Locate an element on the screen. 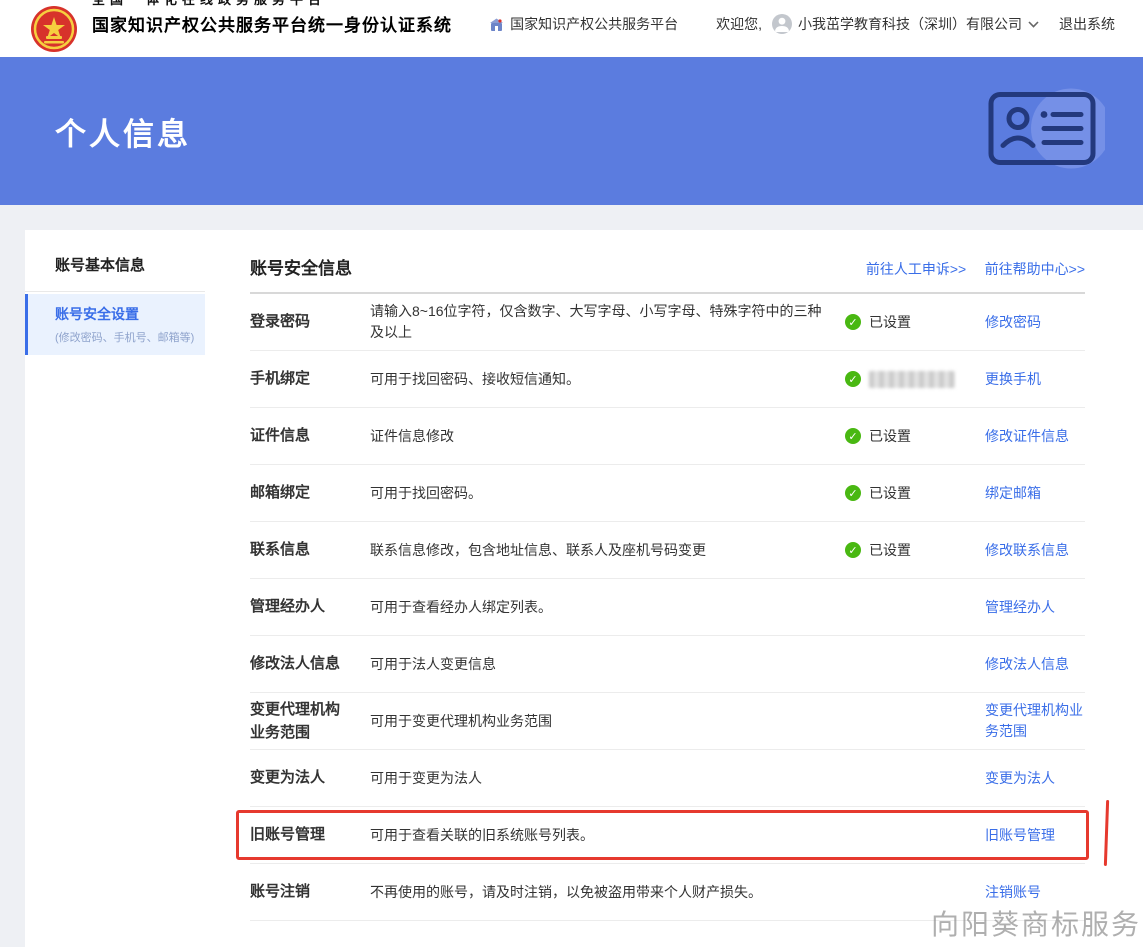 The width and height of the screenshot is (1143, 947). security-row: 邮箱绑定 可用于找回密码。 ✓ 已设置 绑定邮箱 is located at coordinates (667, 493).